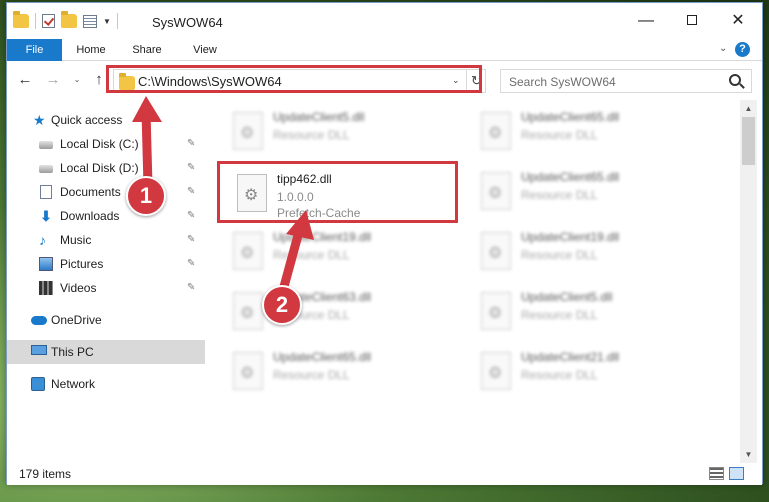 This screenshot has width=769, height=502. Describe the element at coordinates (748, 454) in the screenshot. I see `scroll-down-icon: ▼` at that location.